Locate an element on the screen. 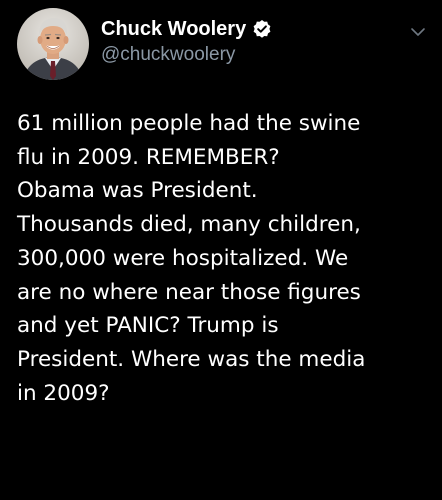 This screenshot has height=500, width=442. tweet-text-line: Obama was President. is located at coordinates (137, 191).